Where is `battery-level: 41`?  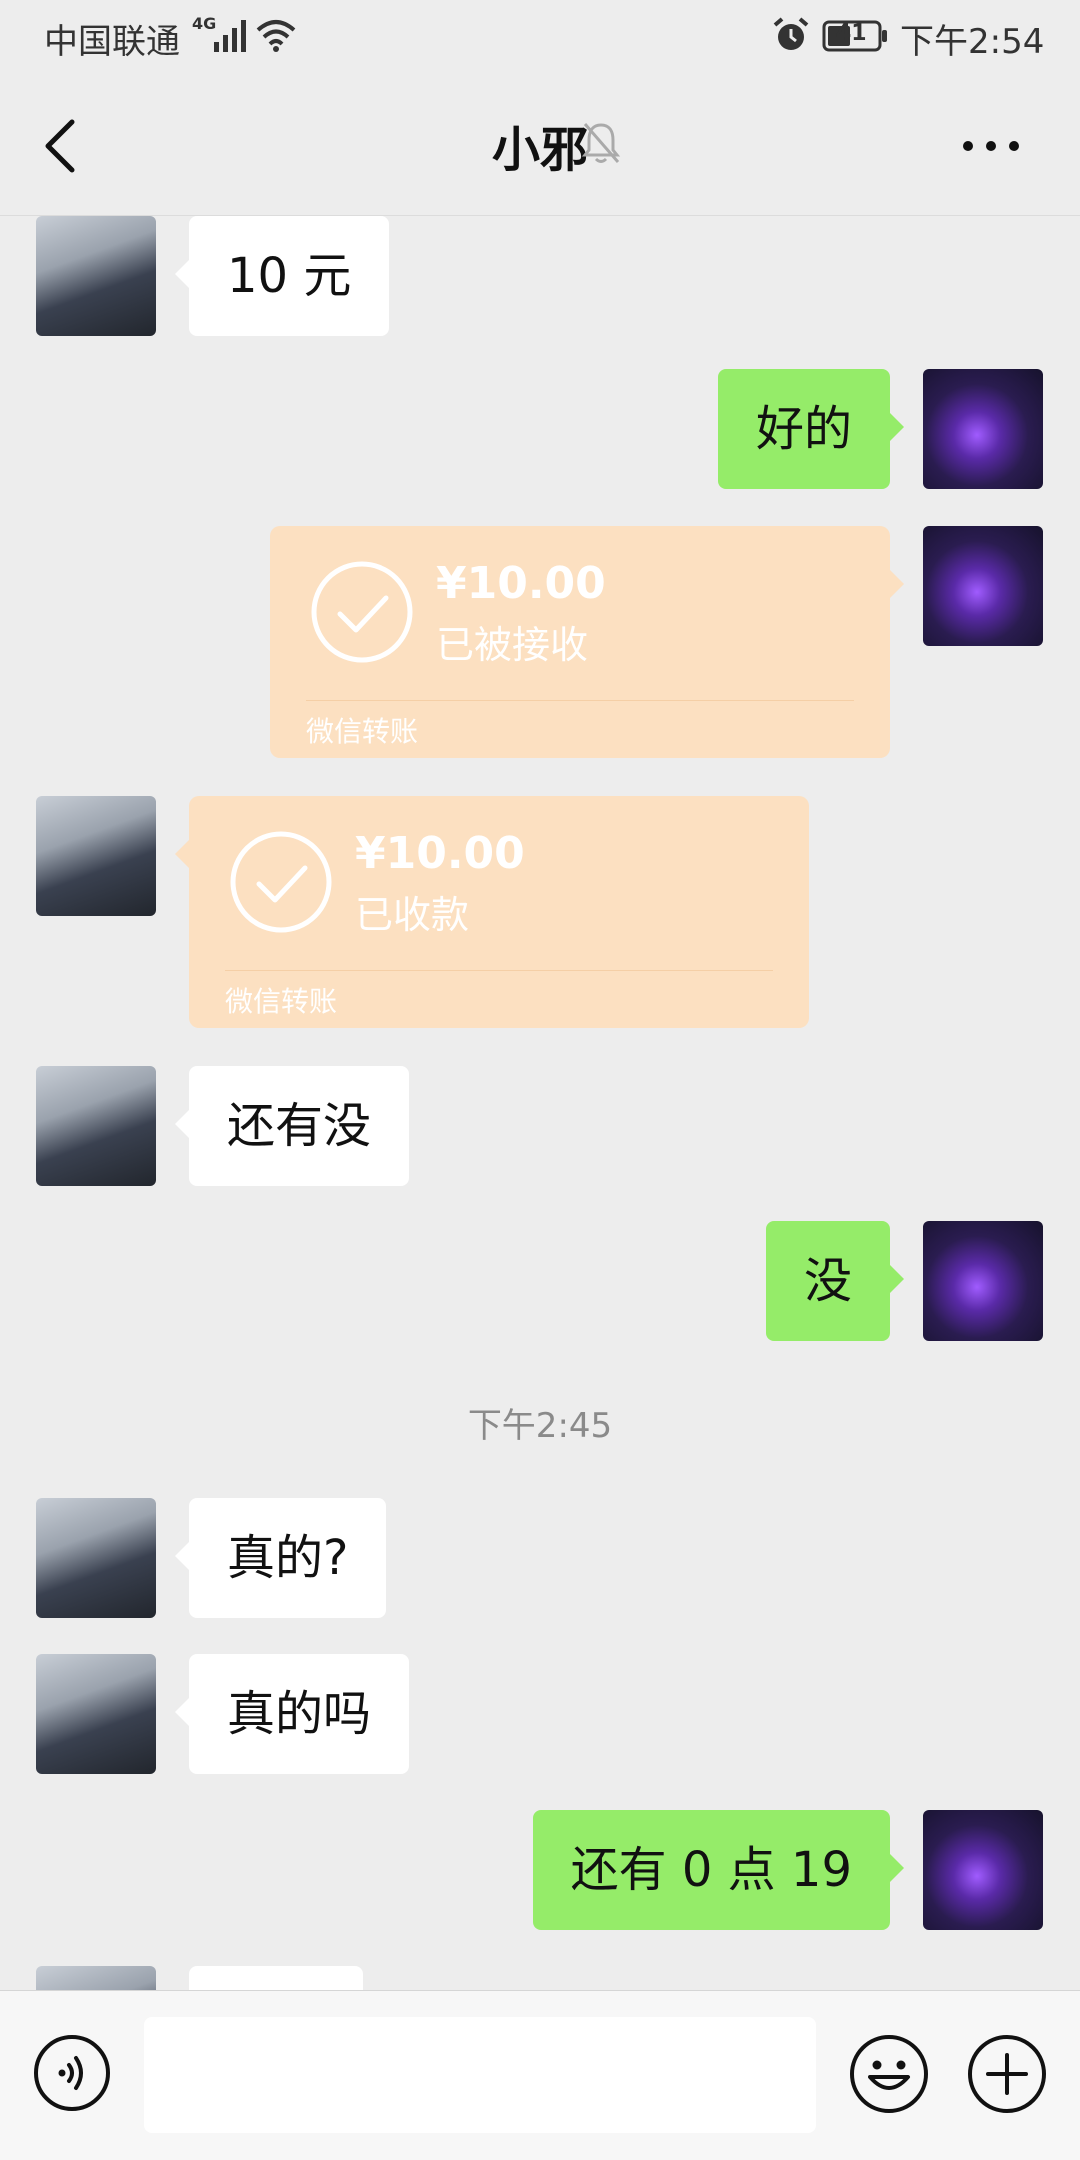
battery-level: 41 is located at coordinates (851, 33).